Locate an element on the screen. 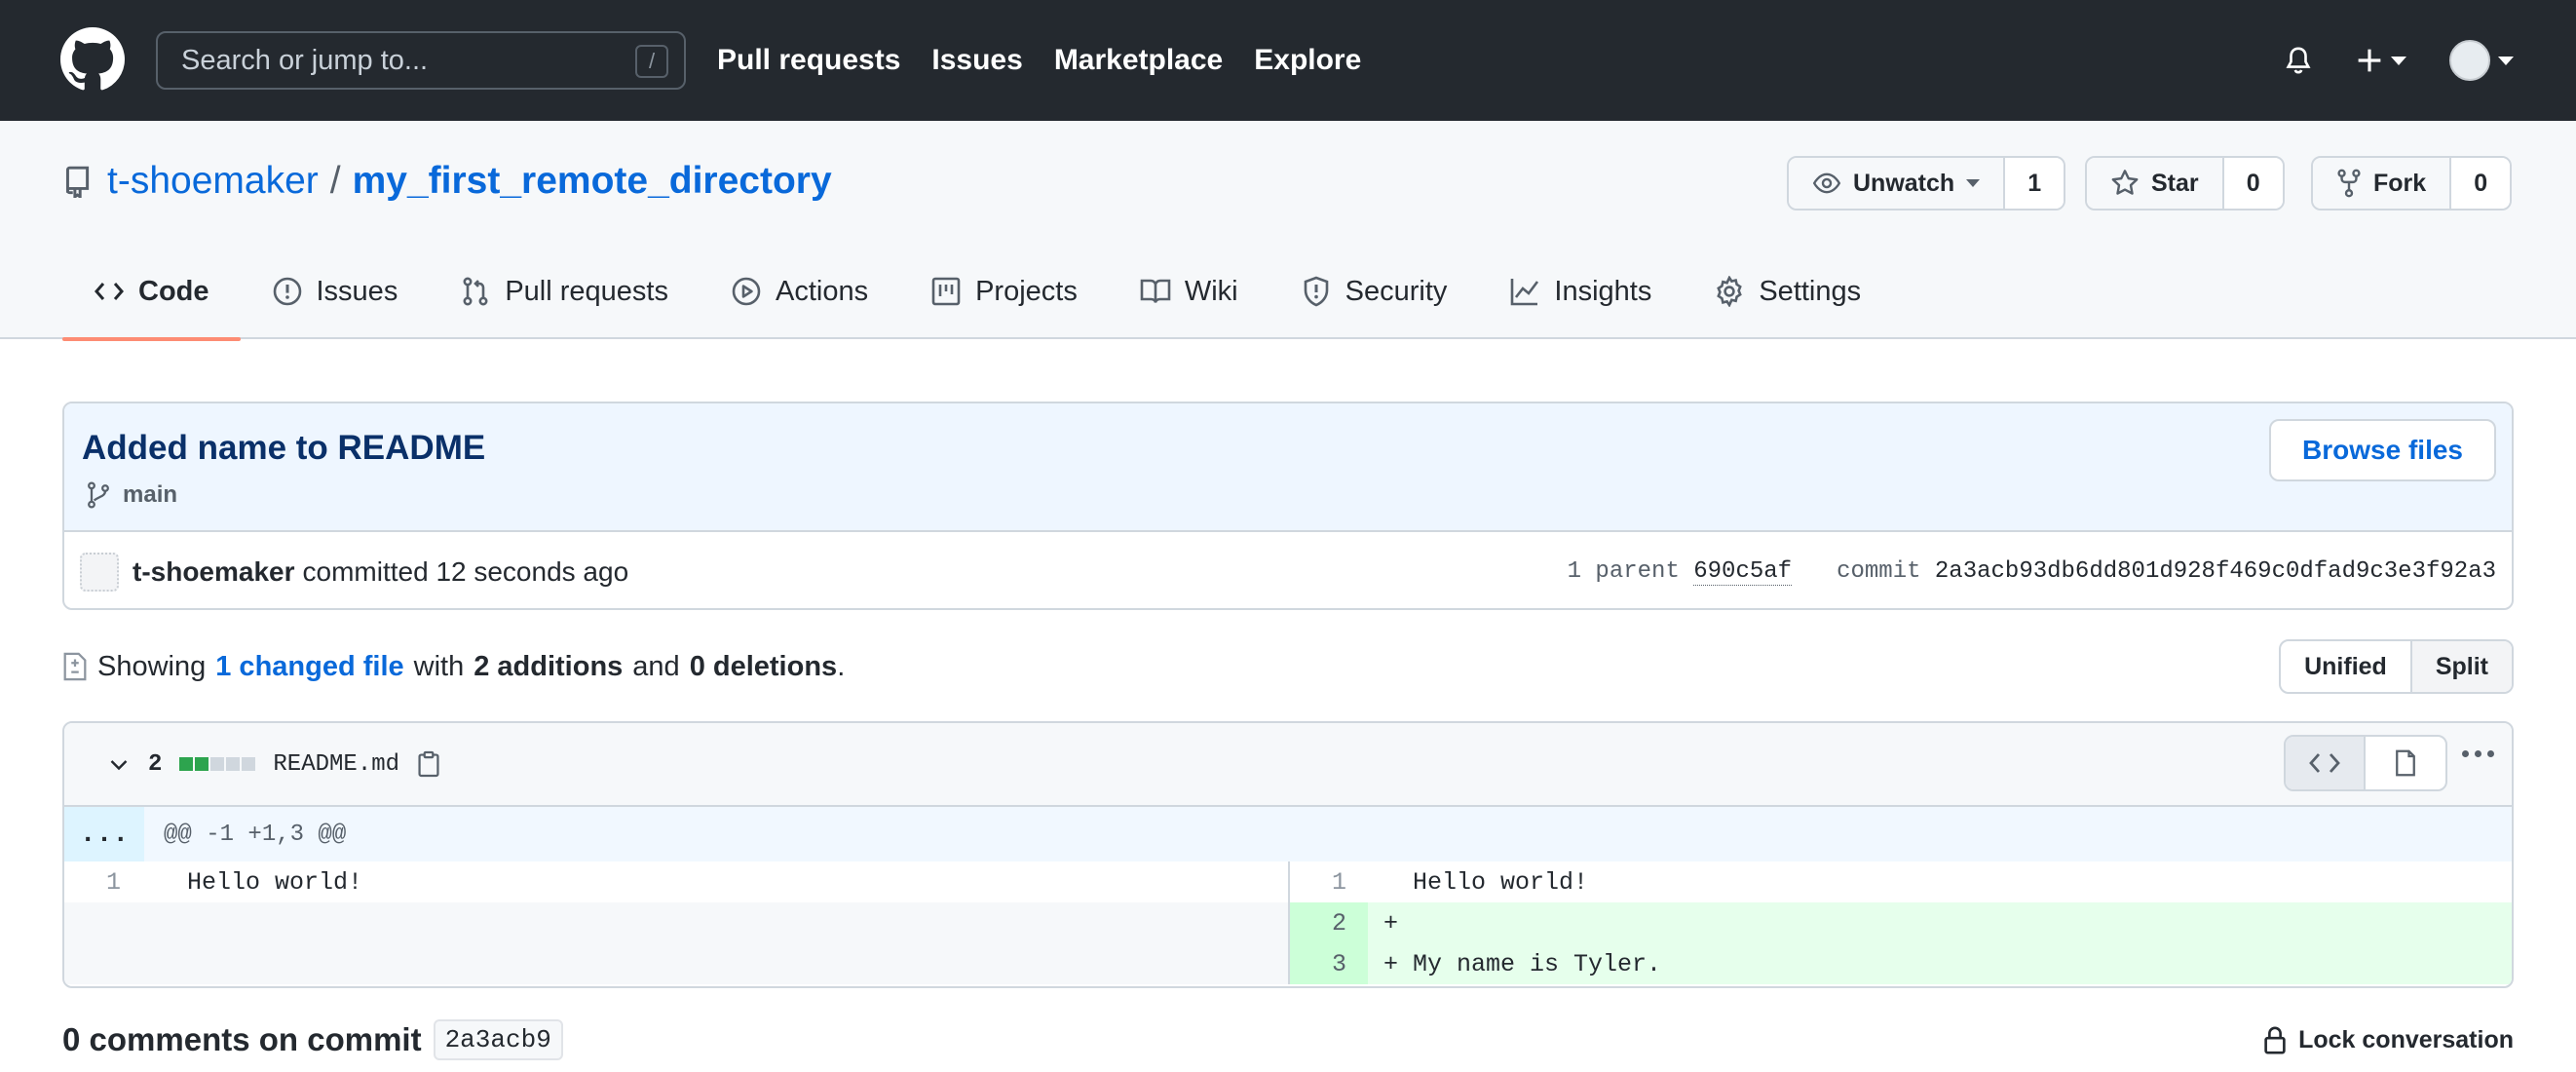 This screenshot has height=1072, width=2576. star-button: Star is located at coordinates (2154, 183).